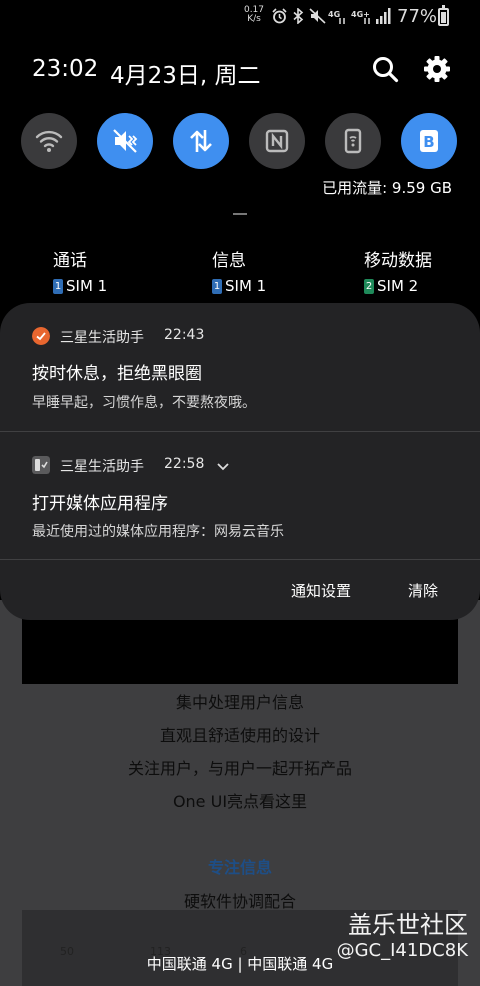  What do you see at coordinates (437, 69) in the screenshot?
I see `gear-icon` at bounding box center [437, 69].